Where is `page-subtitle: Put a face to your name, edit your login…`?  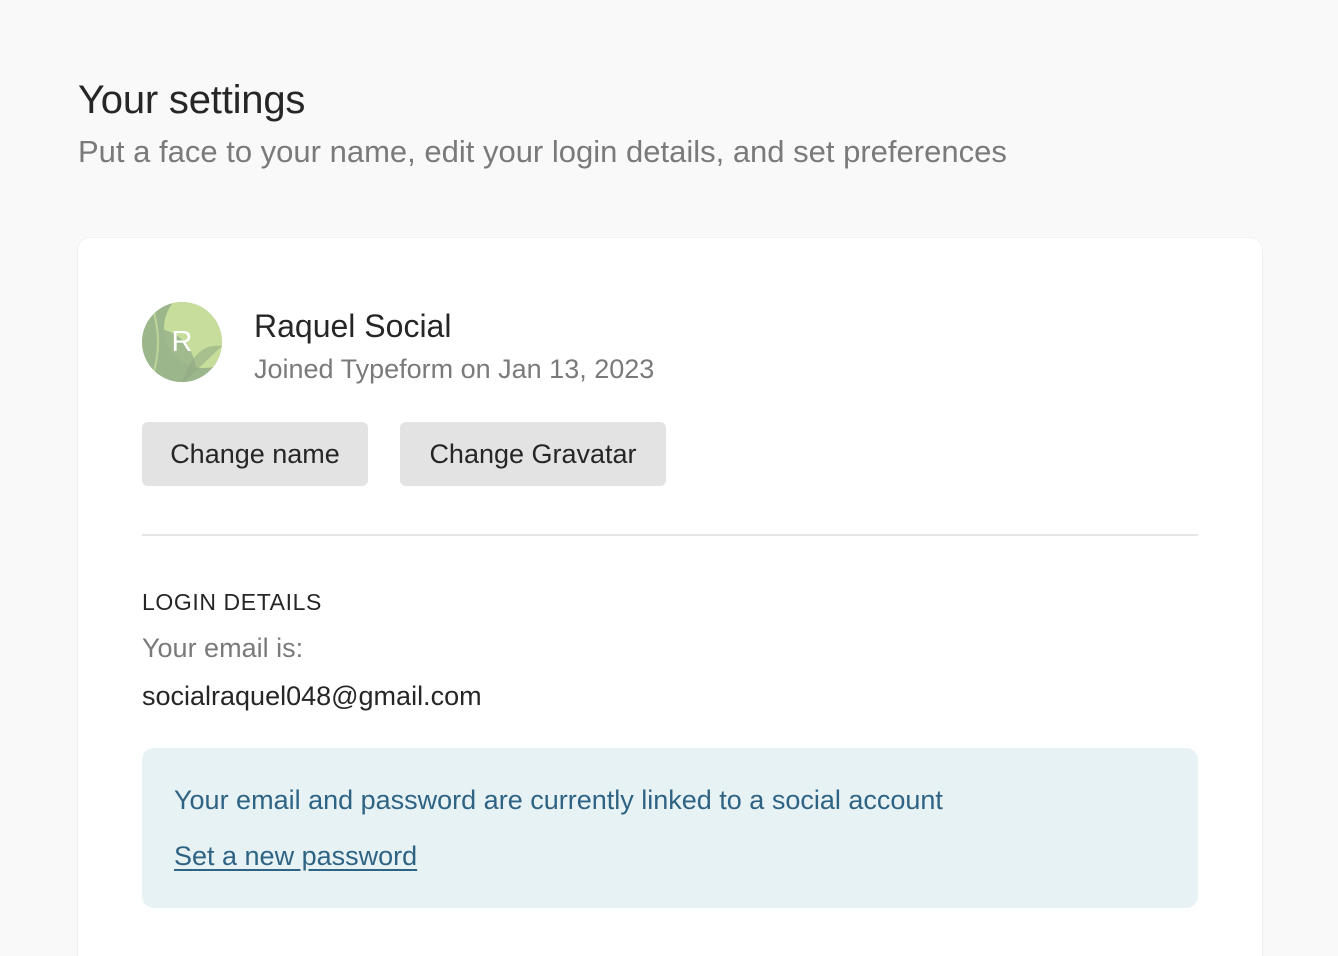 page-subtitle: Put a face to your name, edit your login… is located at coordinates (542, 151).